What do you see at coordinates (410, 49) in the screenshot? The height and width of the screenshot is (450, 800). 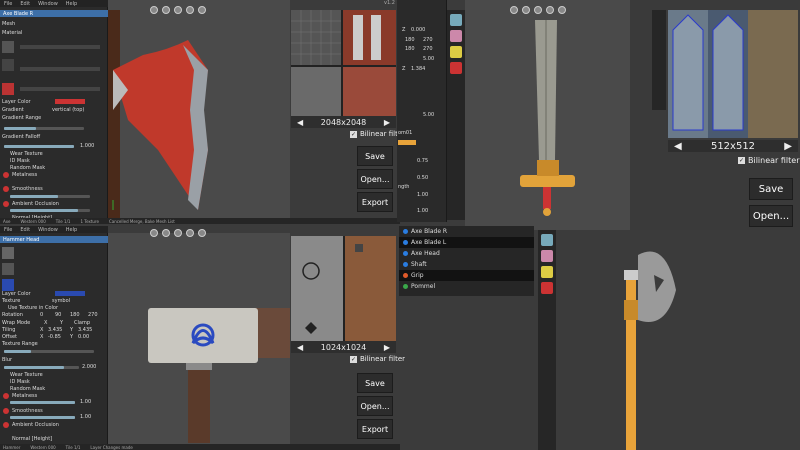 I see `coord-180b: 180` at bounding box center [410, 49].